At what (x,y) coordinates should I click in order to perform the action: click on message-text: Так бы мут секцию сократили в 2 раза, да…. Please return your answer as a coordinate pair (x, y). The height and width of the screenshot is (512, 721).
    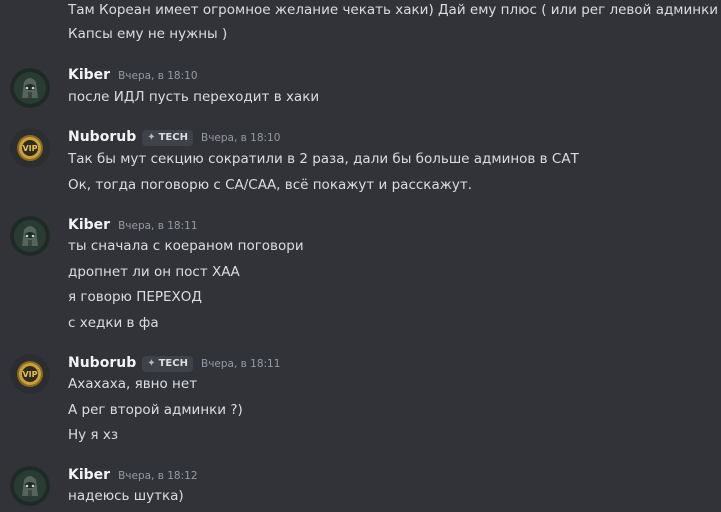
    Looking at the image, I should click on (323, 159).